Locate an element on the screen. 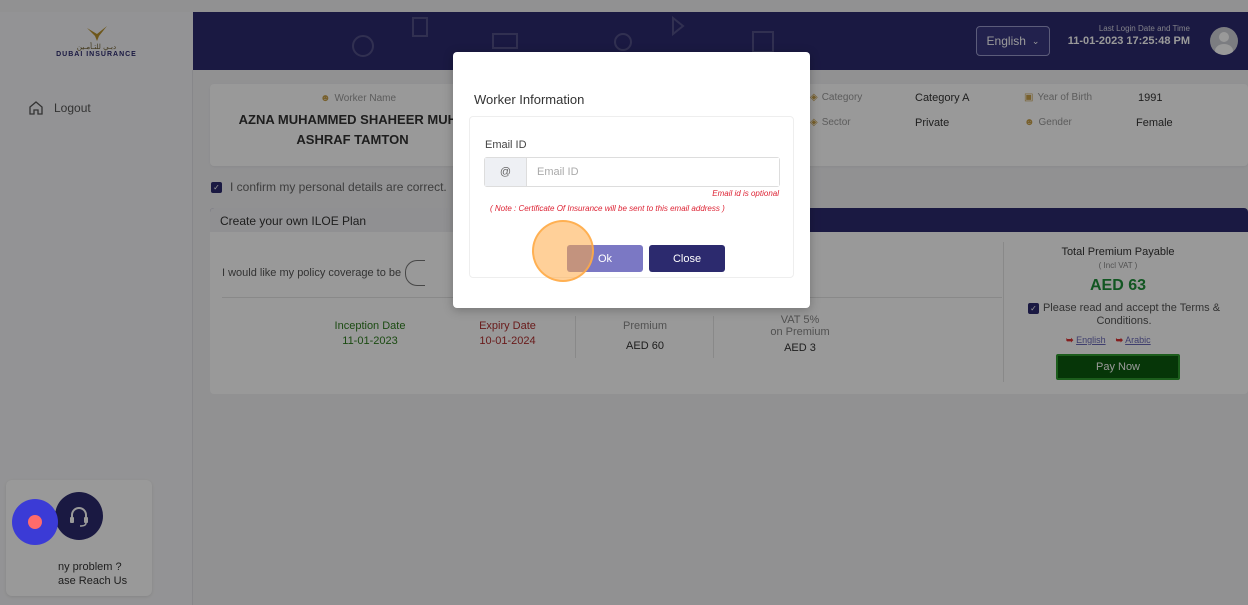 The width and height of the screenshot is (1248, 605). email-optional-note: Email id is optional is located at coordinates (745, 193).